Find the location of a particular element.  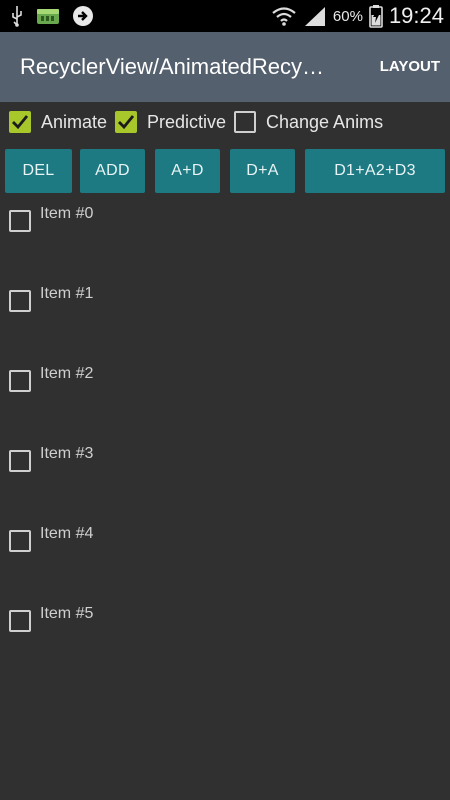

item-label: Item #1 is located at coordinates (67, 293).